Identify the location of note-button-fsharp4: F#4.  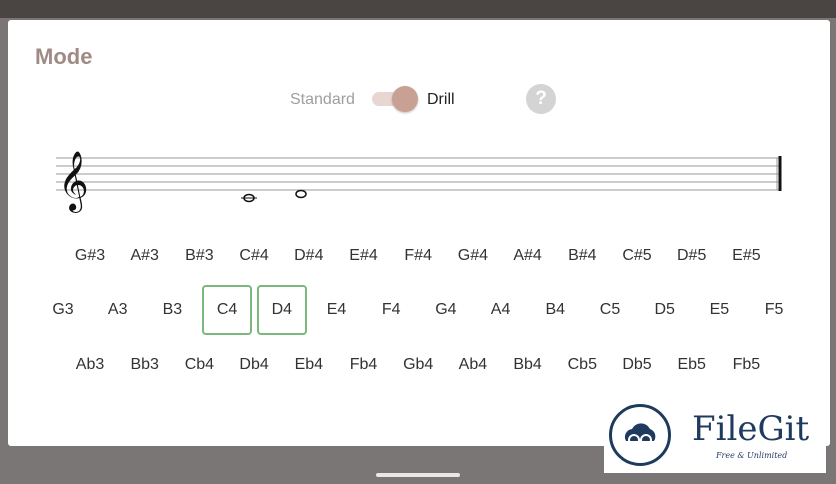
(418, 256).